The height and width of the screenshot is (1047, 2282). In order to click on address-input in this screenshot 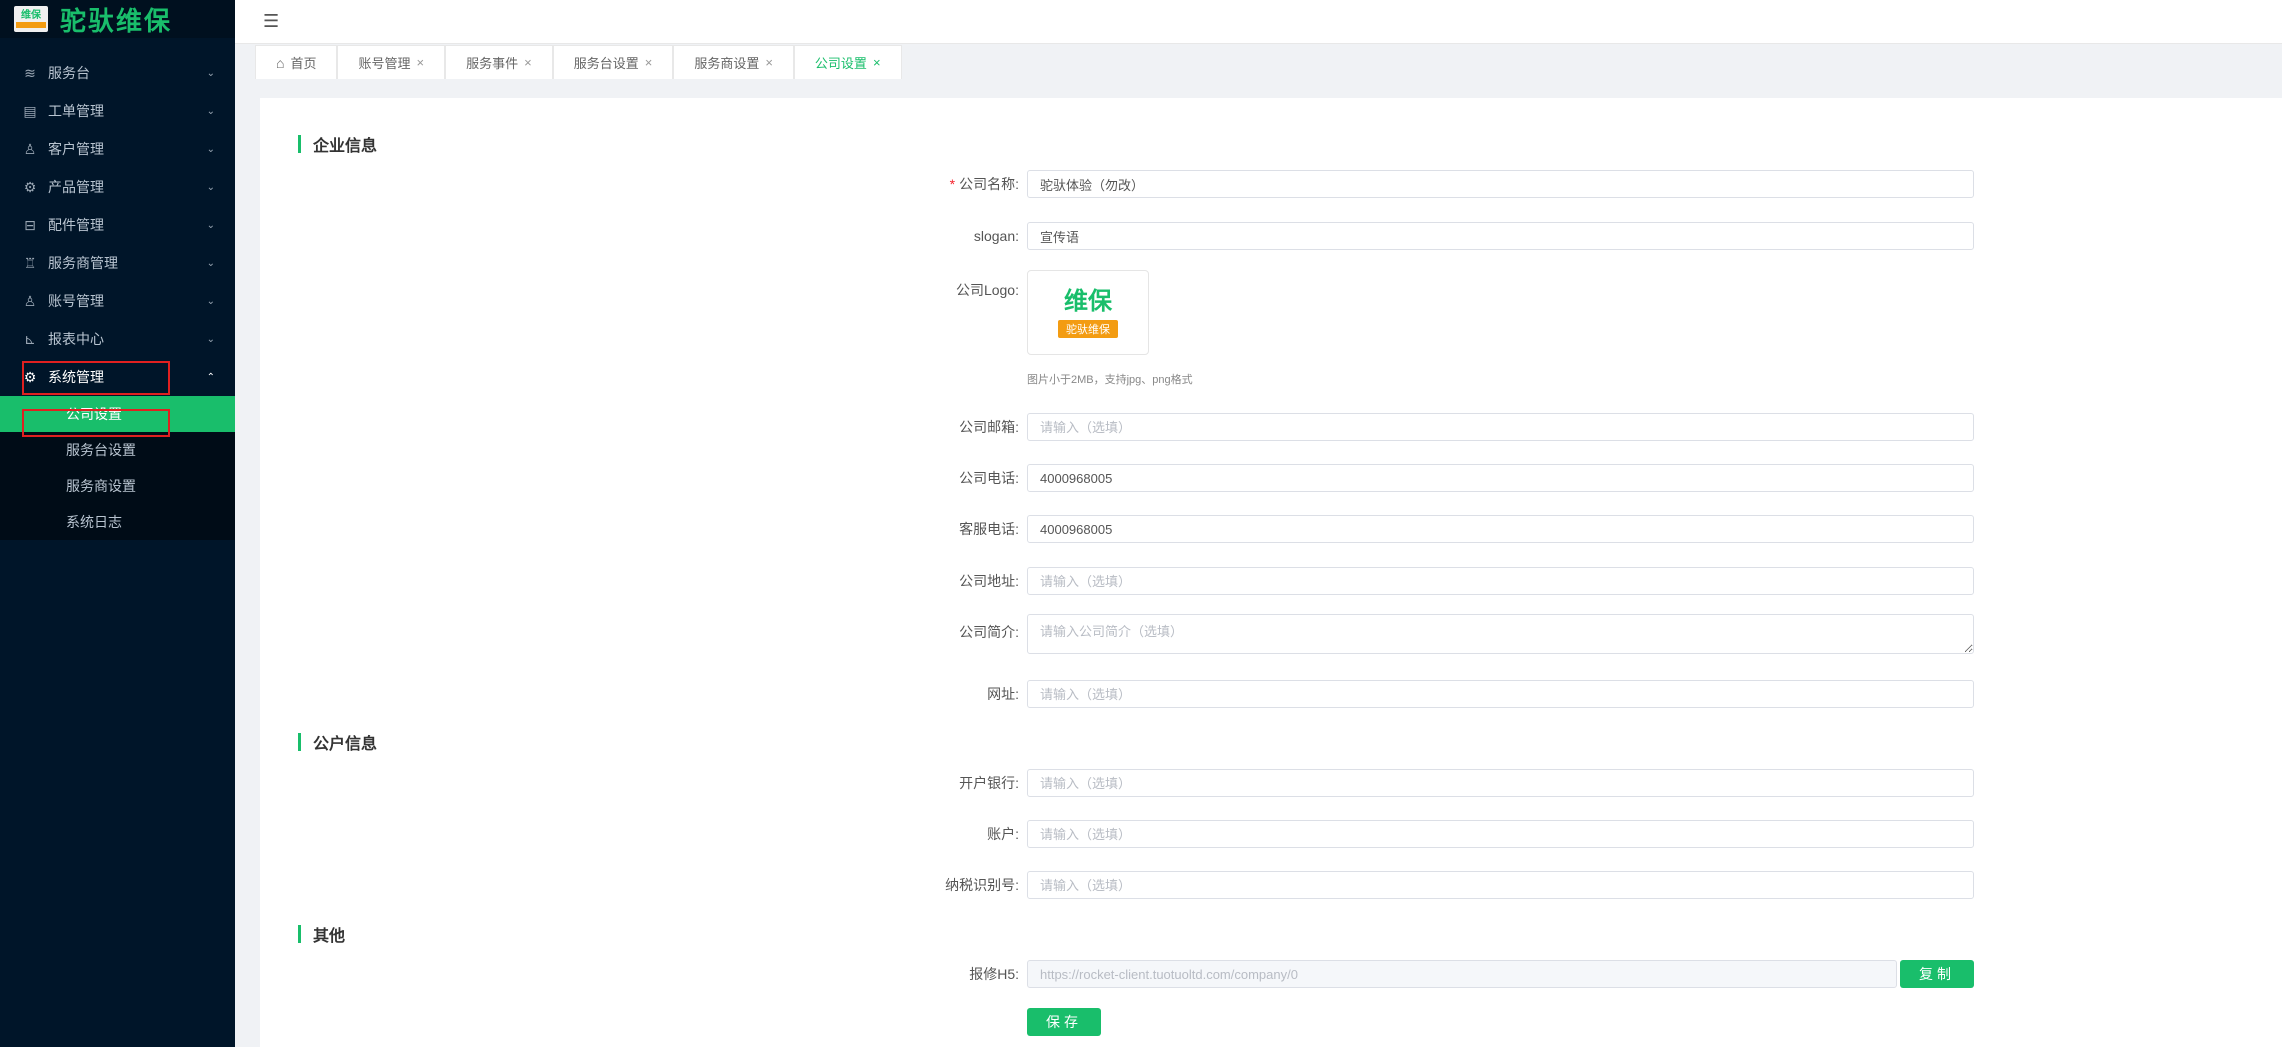, I will do `click(1500, 581)`.